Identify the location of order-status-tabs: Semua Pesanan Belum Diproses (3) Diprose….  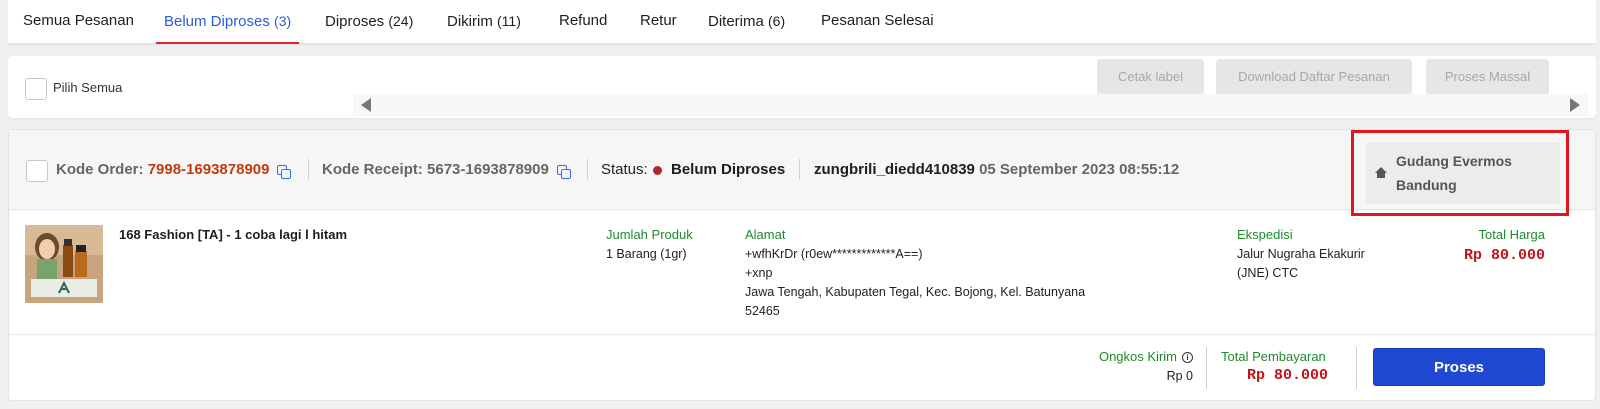
(802, 22).